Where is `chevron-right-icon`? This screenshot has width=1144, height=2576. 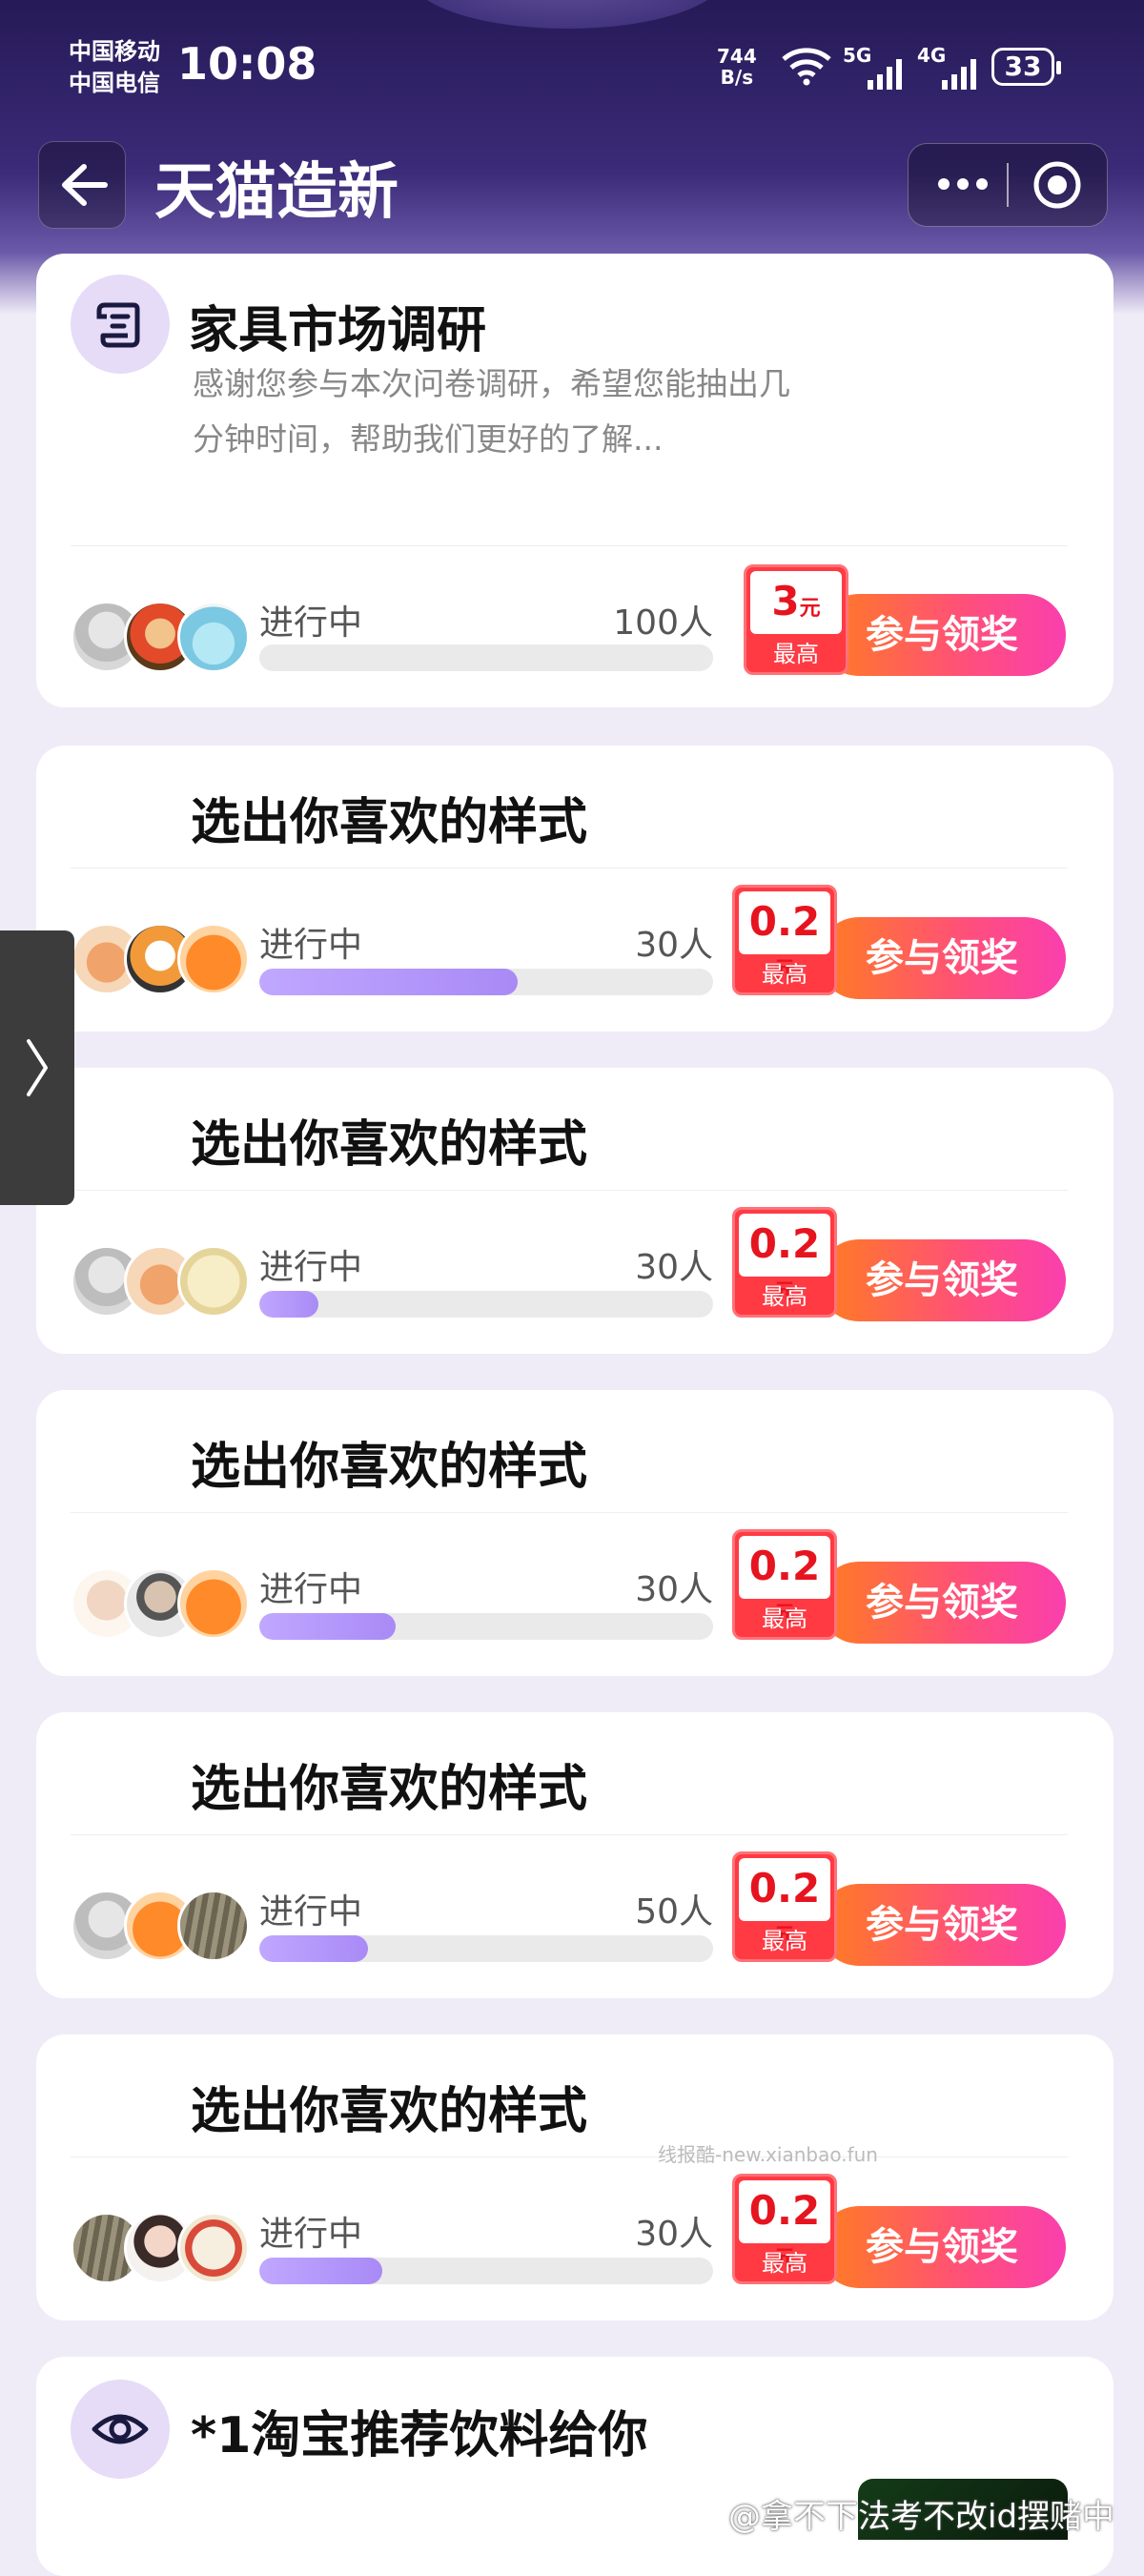 chevron-right-icon is located at coordinates (37, 1067).